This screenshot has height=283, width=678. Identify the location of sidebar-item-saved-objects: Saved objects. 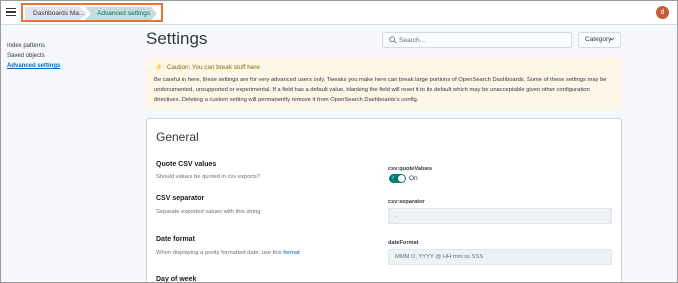
(52, 56).